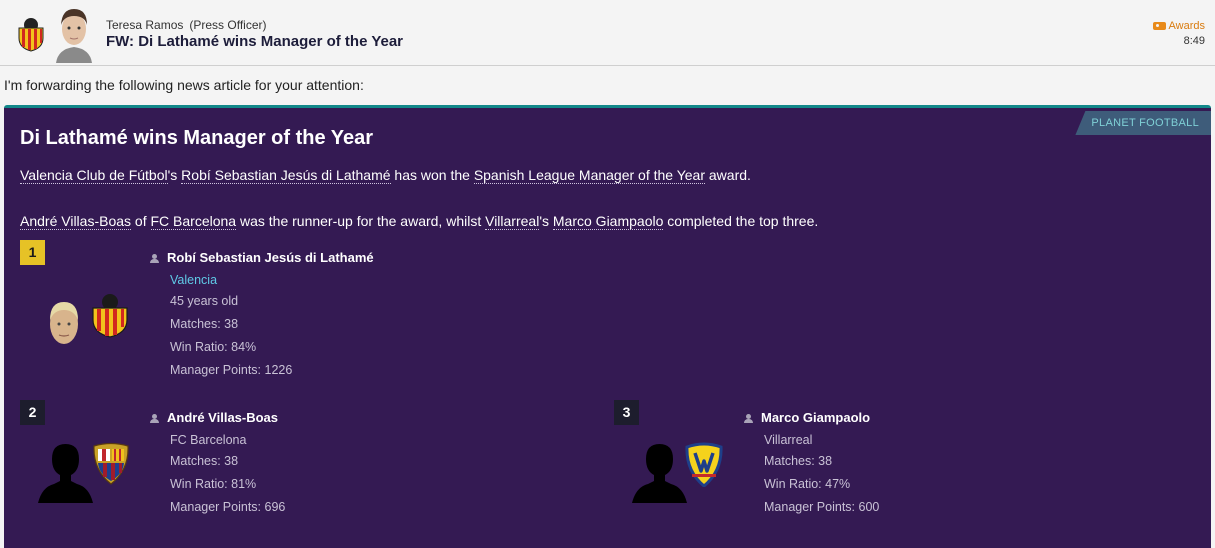  What do you see at coordinates (728, 175) in the screenshot?
I see `text: award.` at bounding box center [728, 175].